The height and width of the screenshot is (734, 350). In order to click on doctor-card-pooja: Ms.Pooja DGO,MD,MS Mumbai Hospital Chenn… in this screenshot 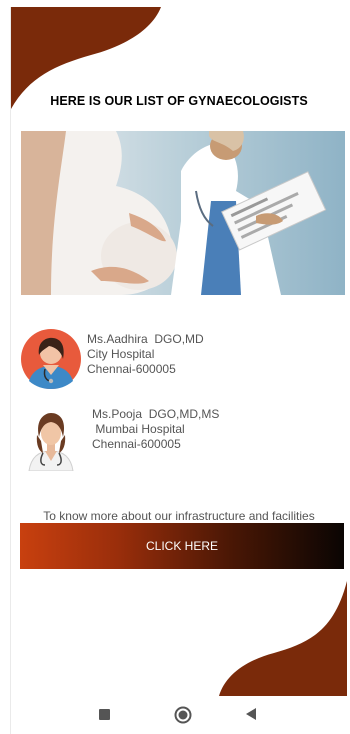, I will do `click(171, 438)`.